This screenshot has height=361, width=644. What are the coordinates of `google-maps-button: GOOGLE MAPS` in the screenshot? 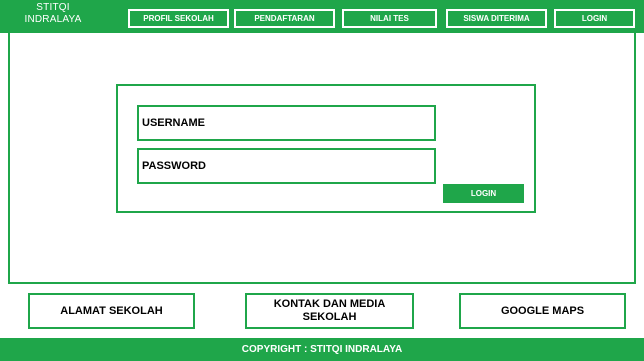 It's located at (542, 311).